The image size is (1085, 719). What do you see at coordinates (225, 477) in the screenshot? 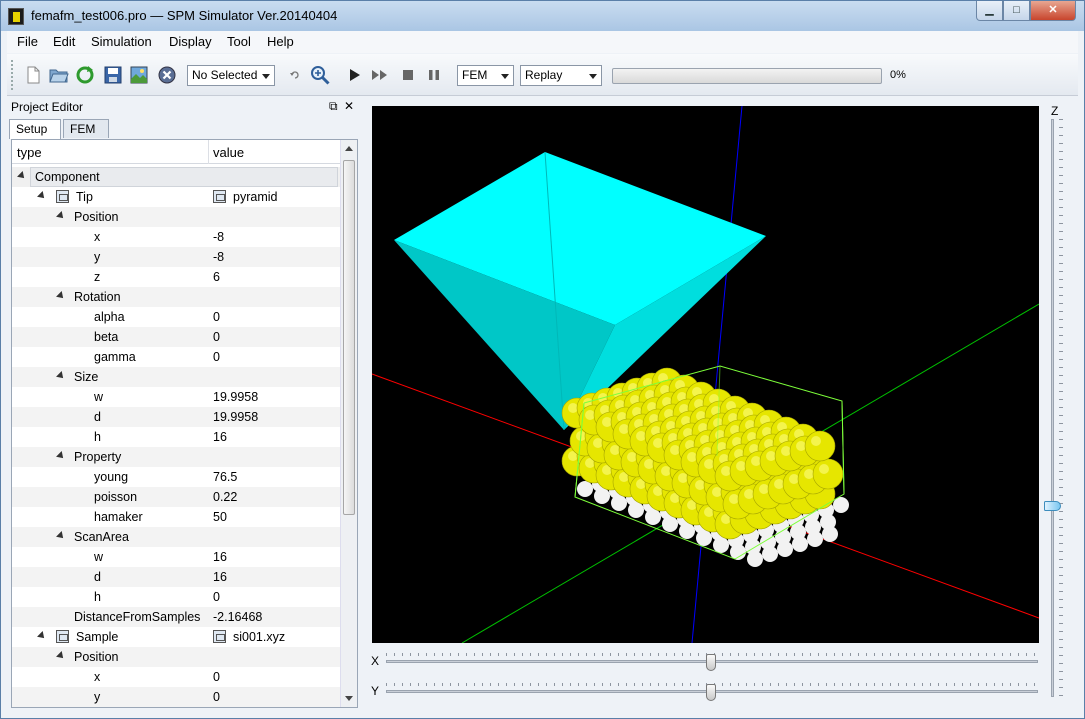
I see `row-value: 76.5` at bounding box center [225, 477].